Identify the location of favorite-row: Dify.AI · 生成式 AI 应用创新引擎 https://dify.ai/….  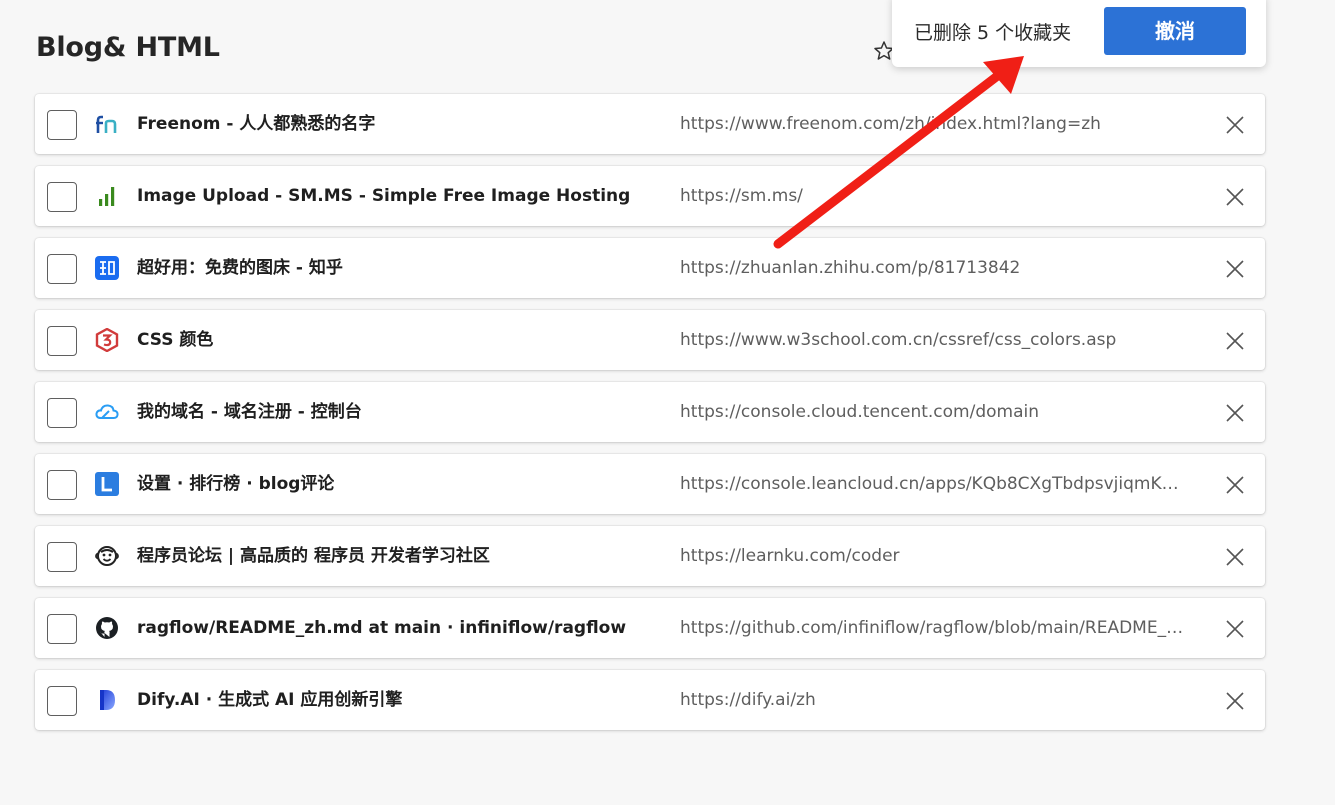
(650, 700).